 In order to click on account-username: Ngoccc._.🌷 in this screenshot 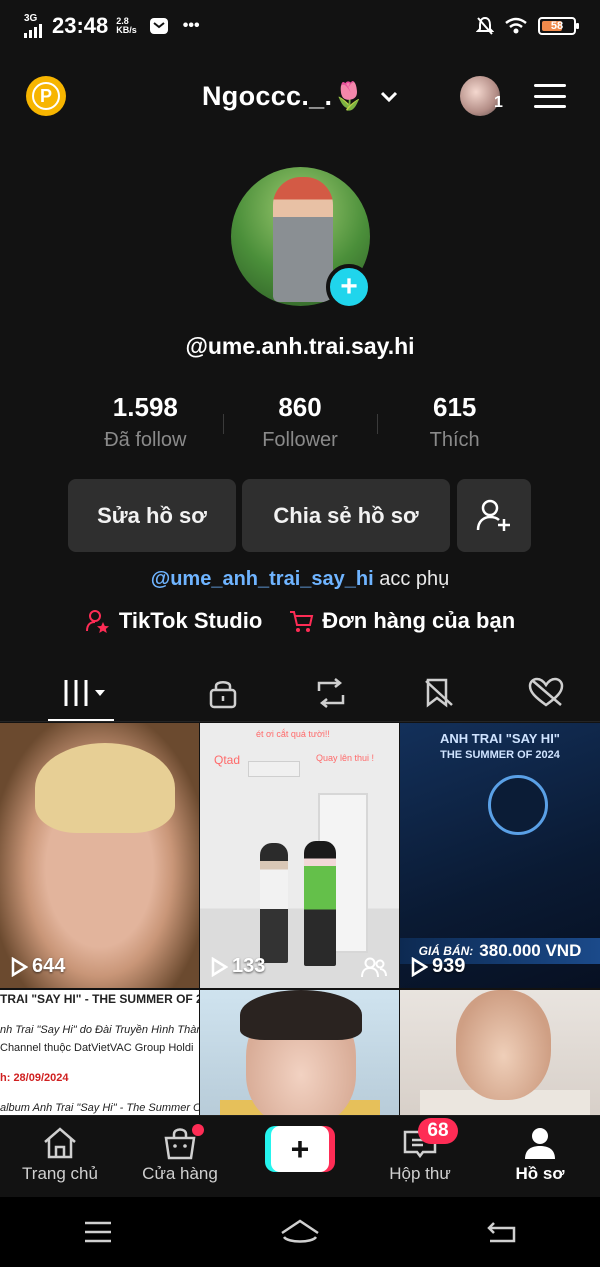, I will do `click(284, 96)`.